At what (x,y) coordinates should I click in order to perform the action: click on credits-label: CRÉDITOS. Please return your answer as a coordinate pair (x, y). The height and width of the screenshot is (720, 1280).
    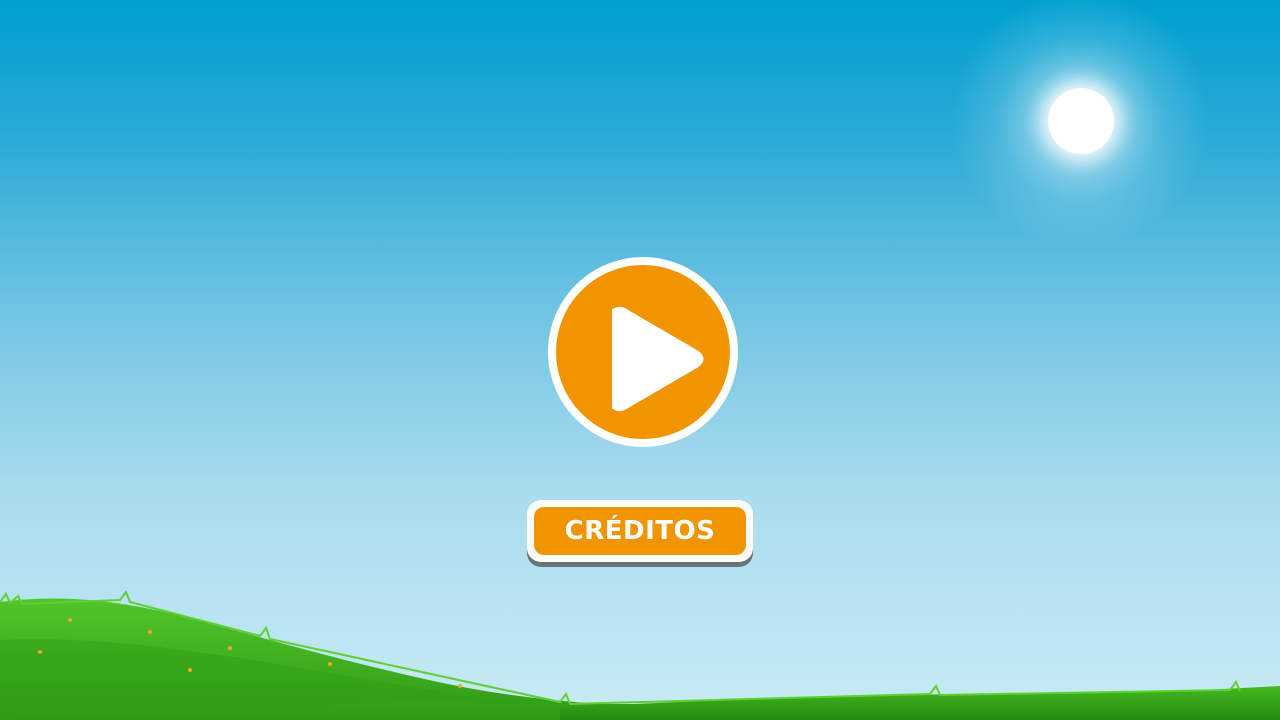
    Looking at the image, I should click on (640, 531).